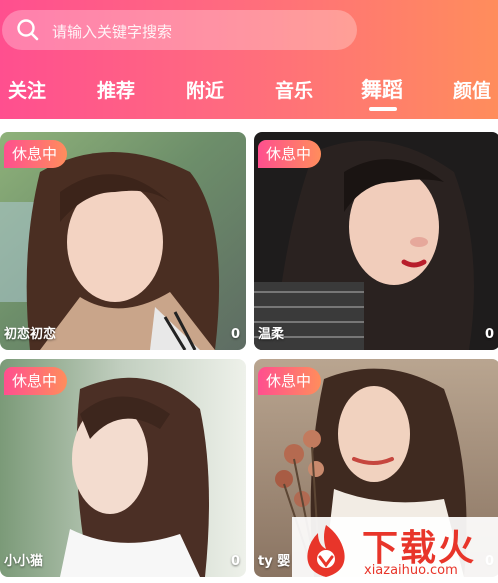 The image size is (498, 583). I want to click on active-tab-indicator, so click(383, 109).